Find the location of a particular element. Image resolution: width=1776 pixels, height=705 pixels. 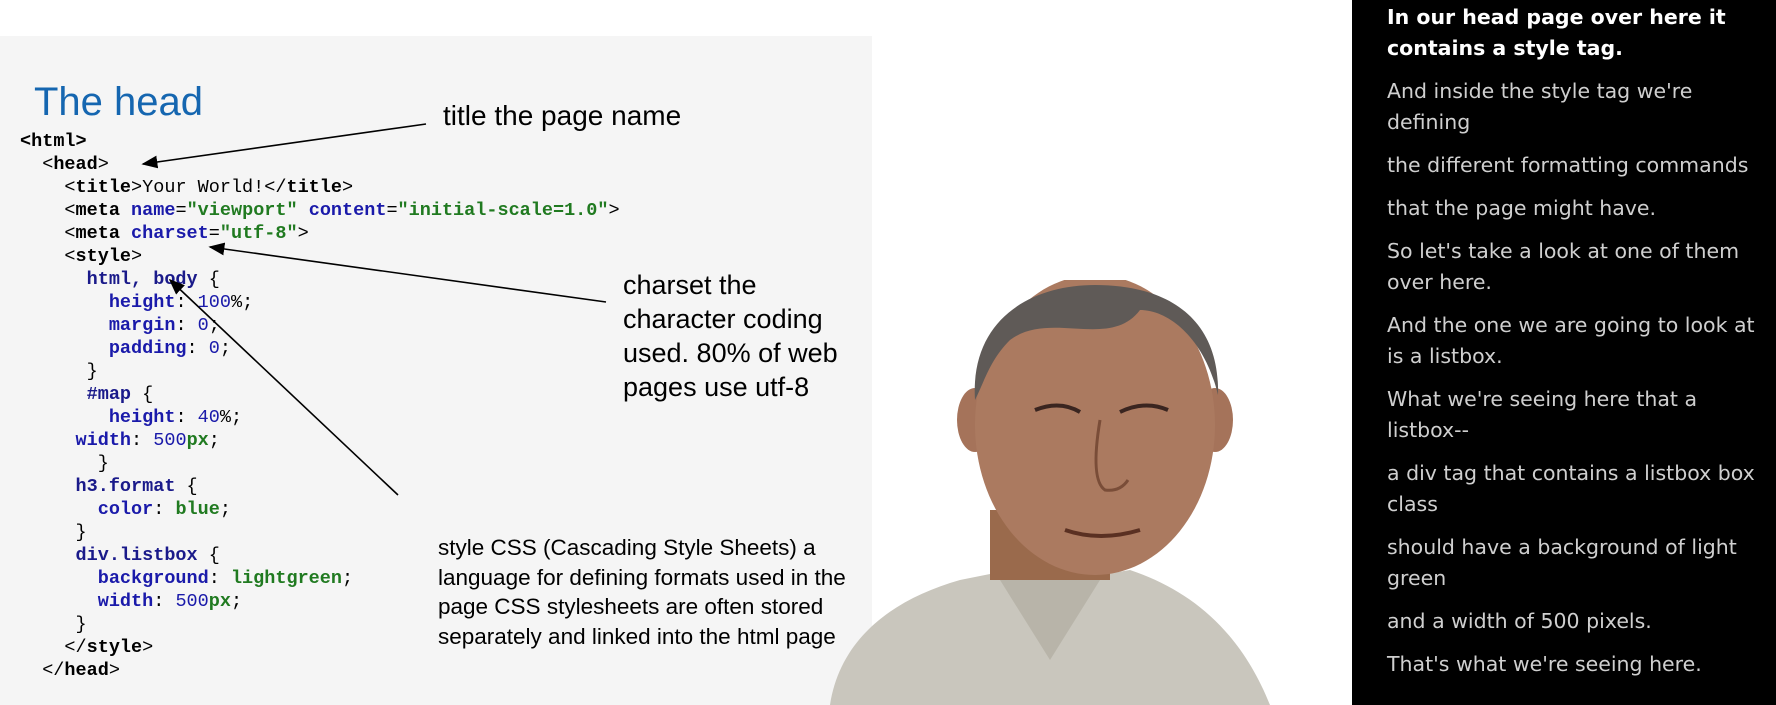

presenter-video-figure is located at coordinates (1050, 492).